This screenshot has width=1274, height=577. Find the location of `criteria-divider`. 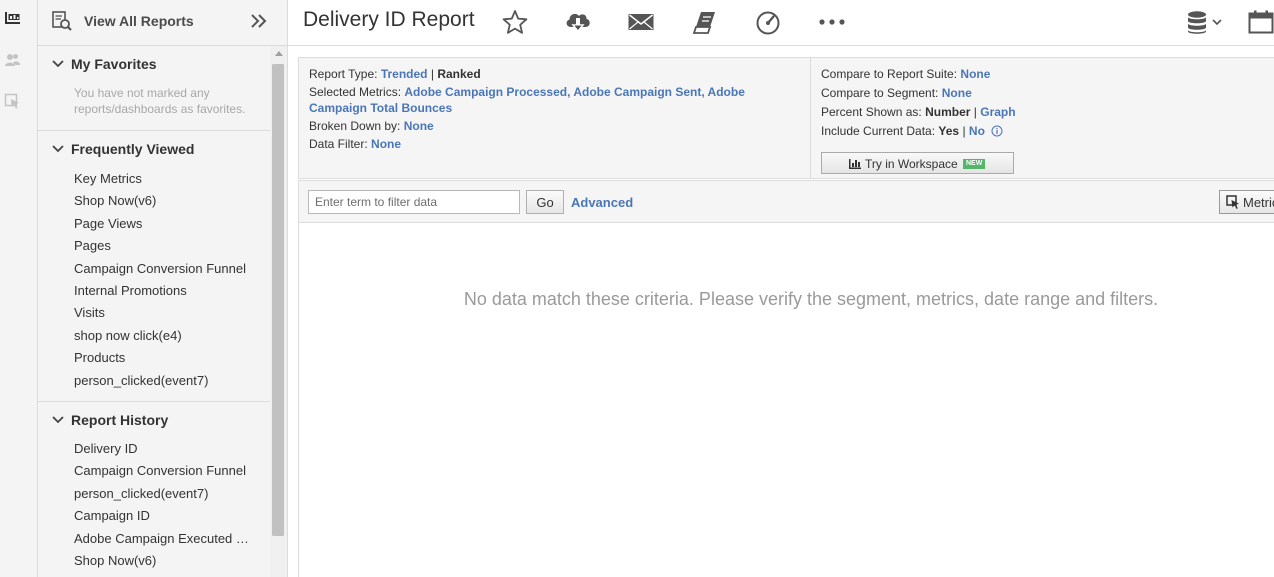

criteria-divider is located at coordinates (810, 118).